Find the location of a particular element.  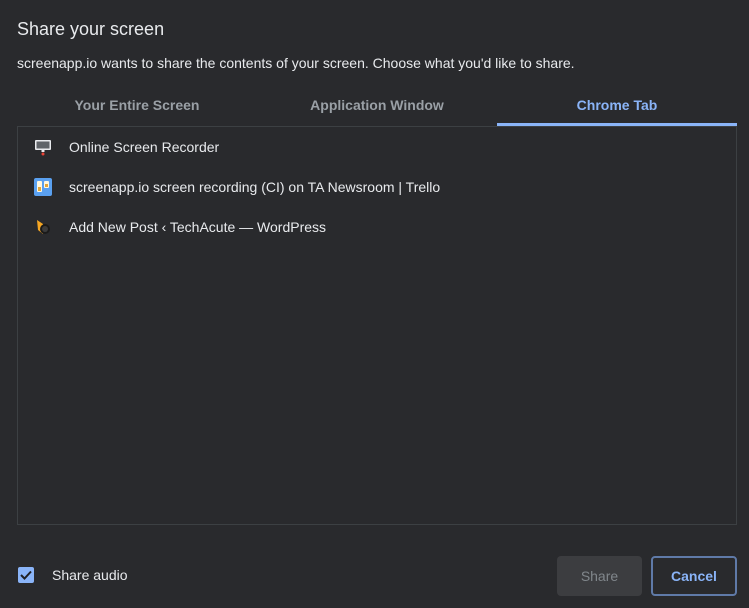

tab-application-window: Application Window is located at coordinates (377, 106).